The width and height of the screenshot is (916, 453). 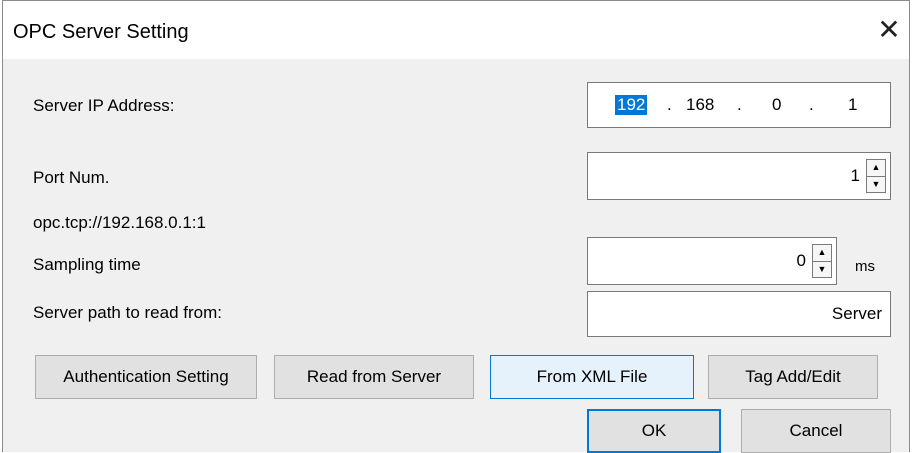 I want to click on sampling-time-input: 0 ▲ ▼, so click(x=712, y=261).